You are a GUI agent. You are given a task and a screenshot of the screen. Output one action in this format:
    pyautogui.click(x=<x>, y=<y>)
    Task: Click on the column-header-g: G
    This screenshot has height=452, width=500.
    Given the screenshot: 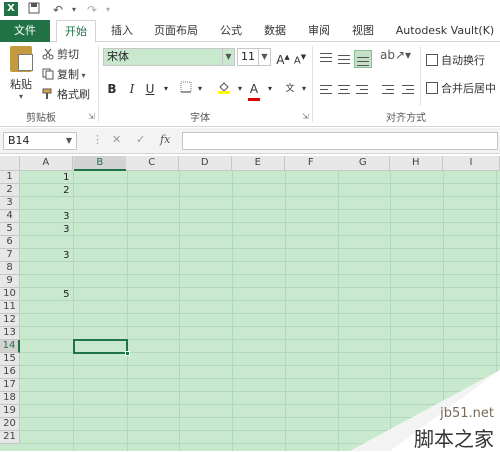 What is the action you would take?
    pyautogui.click(x=363, y=163)
    